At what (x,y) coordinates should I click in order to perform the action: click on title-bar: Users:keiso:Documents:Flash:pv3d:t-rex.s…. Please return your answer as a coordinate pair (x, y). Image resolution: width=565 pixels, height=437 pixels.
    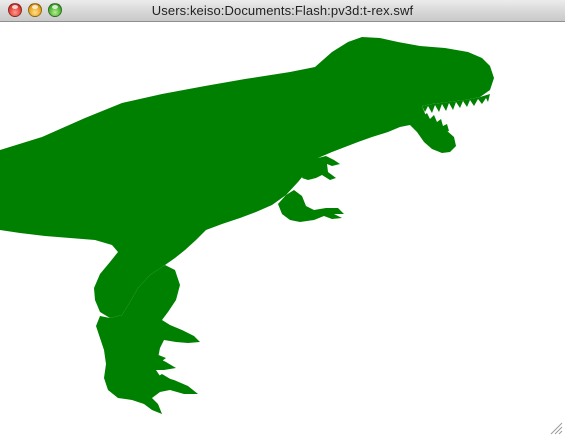
    Looking at the image, I should click on (282, 11).